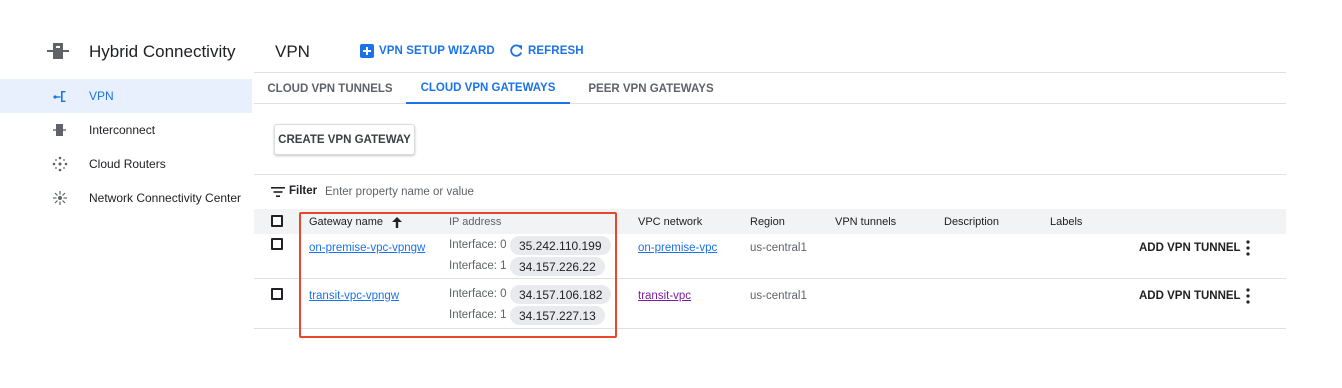 The image size is (1342, 388). Describe the element at coordinates (561, 294) in the screenshot. I see `ip-address-chip: 34.157.106.182` at that location.